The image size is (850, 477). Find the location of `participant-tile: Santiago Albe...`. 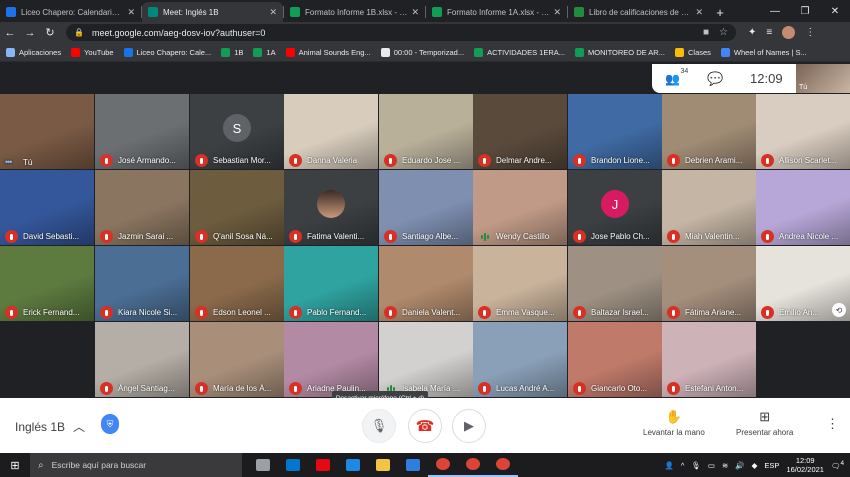

participant-tile: Santiago Albe... is located at coordinates (426, 207).